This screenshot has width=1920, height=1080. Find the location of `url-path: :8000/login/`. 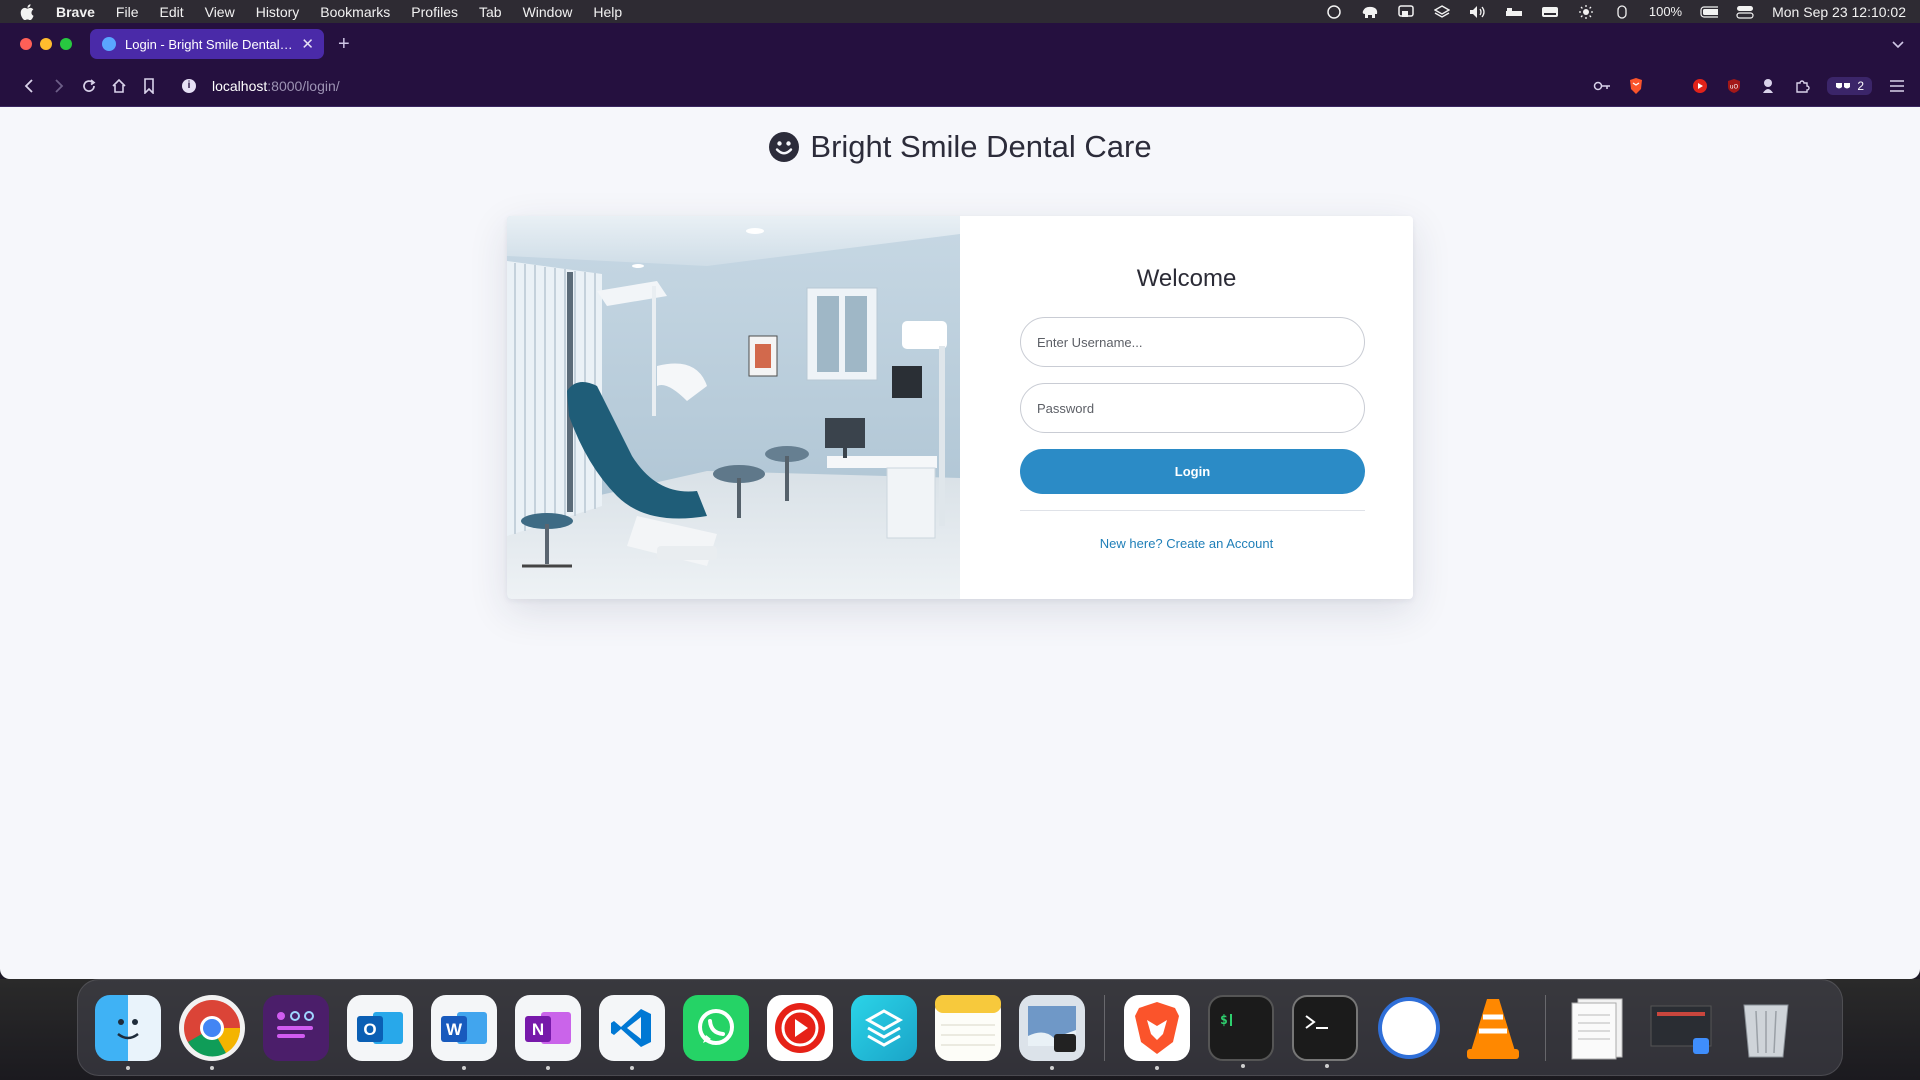

url-path: :8000/login/ is located at coordinates (303, 85).